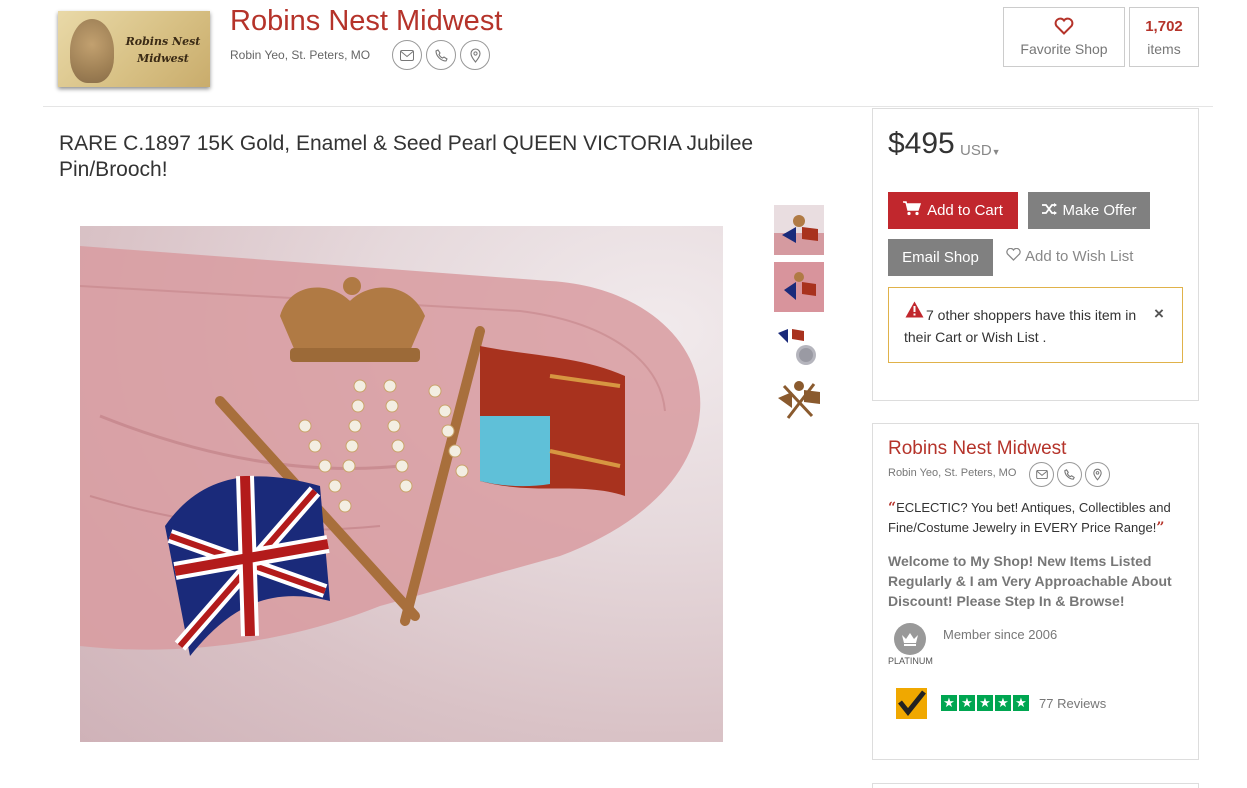 The height and width of the screenshot is (788, 1247). I want to click on email-shop-button: Email Shop, so click(940, 257).